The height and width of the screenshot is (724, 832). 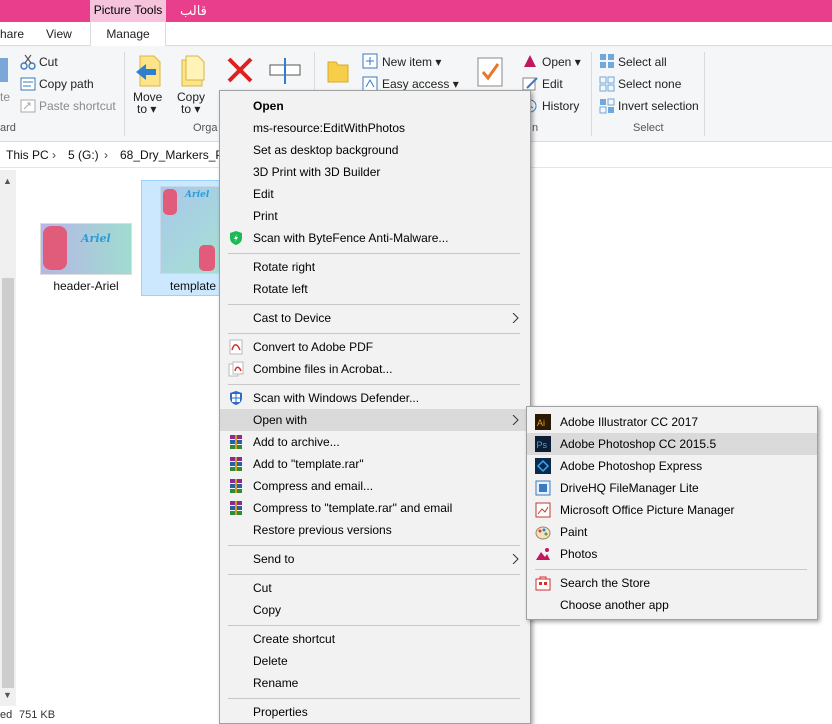 What do you see at coordinates (375, 347) in the screenshot?
I see `menu-item-convert-to-pdf: Convert to Adobe PDF` at bounding box center [375, 347].